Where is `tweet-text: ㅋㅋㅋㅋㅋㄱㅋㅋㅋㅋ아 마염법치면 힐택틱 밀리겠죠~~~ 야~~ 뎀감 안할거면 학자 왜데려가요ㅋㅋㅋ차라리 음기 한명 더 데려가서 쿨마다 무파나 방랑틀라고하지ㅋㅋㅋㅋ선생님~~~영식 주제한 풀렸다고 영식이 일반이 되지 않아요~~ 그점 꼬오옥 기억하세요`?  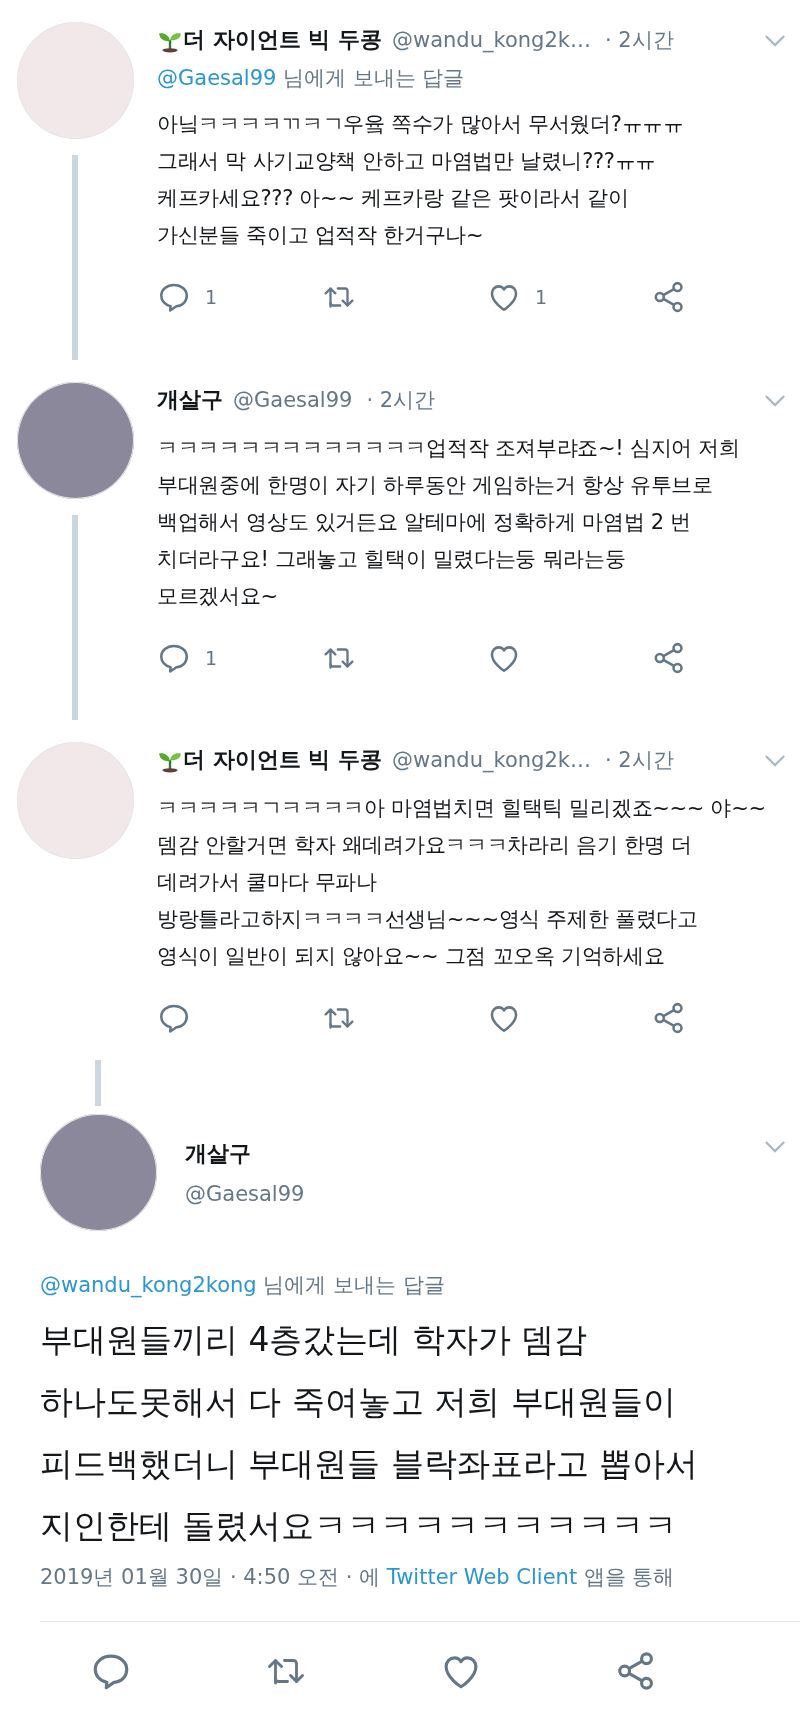 tweet-text: ㅋㅋㅋㅋㅋㄱㅋㅋㅋㅋ아 마염법치면 힐택틱 밀리겠죠~~~ 야~~ 뎀감 안할거면 학자 왜데려가요ㅋㅋㅋ차라리 음기 한명 더 데려가서 쿨마다 무파나 방랑틀라고하지ㅋㅋㅋㅋ선생님~~~영식 주제한 풀렸다고 영식이 일반이 되지 않아요~~ 그점 꼬오옥 기억하세요 is located at coordinates (462, 882).